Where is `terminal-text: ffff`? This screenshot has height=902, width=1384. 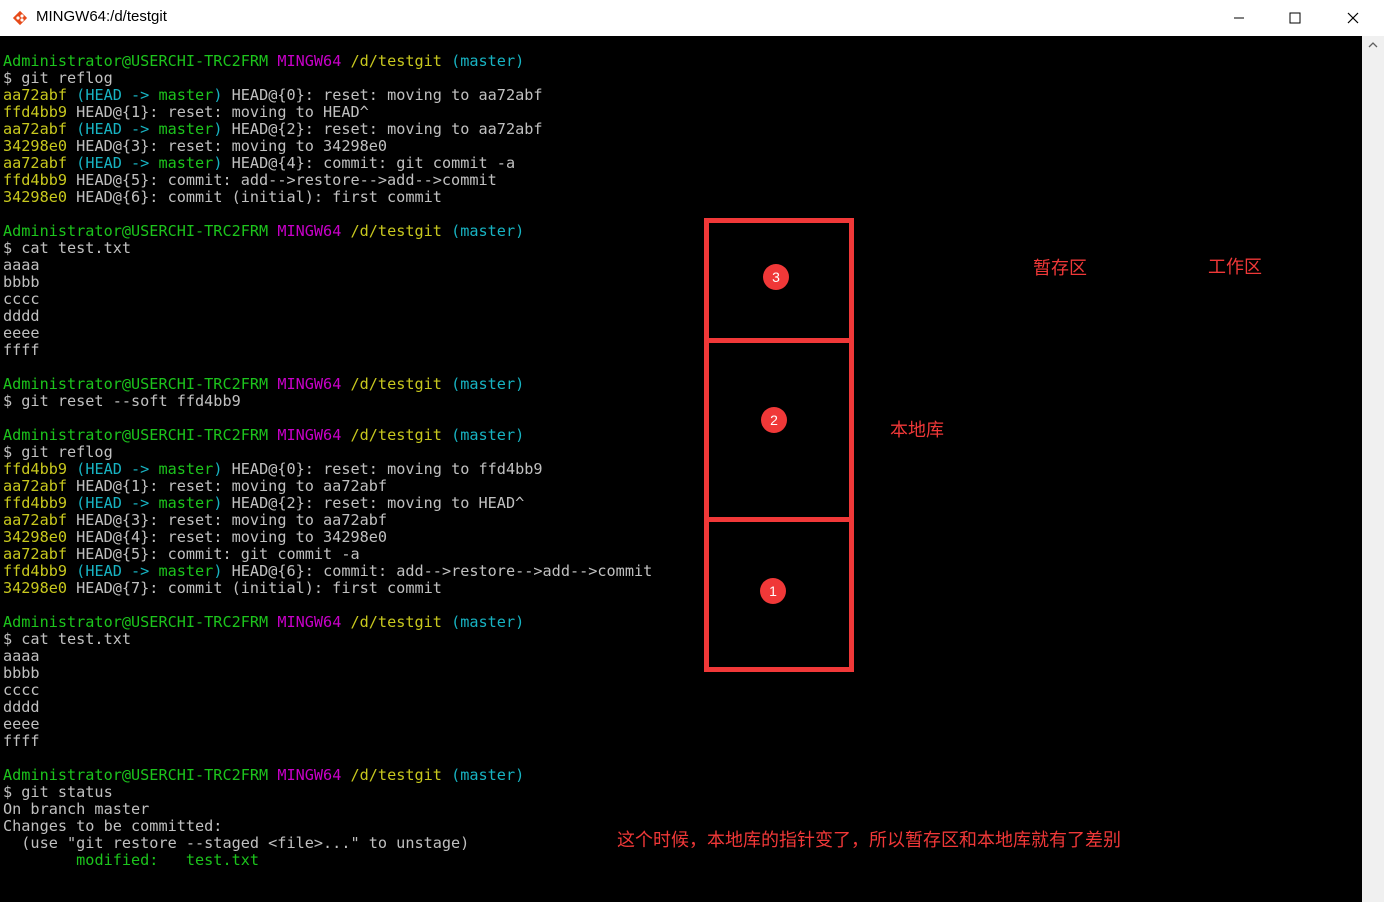
terminal-text: ffff is located at coordinates (21, 350).